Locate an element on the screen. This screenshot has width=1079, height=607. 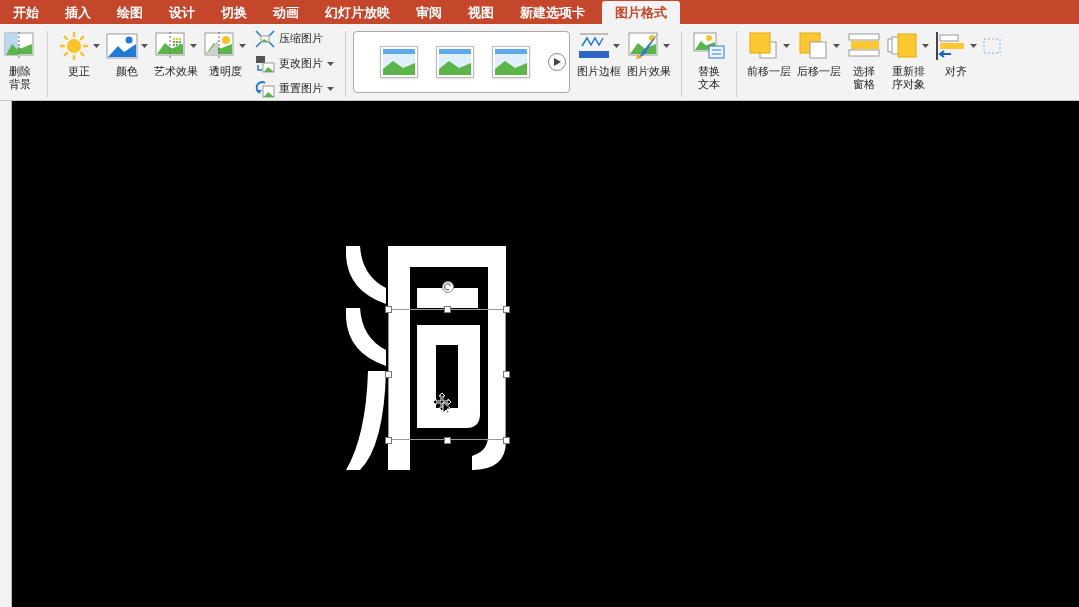
rotate-handle-icon is located at coordinates (448, 287).